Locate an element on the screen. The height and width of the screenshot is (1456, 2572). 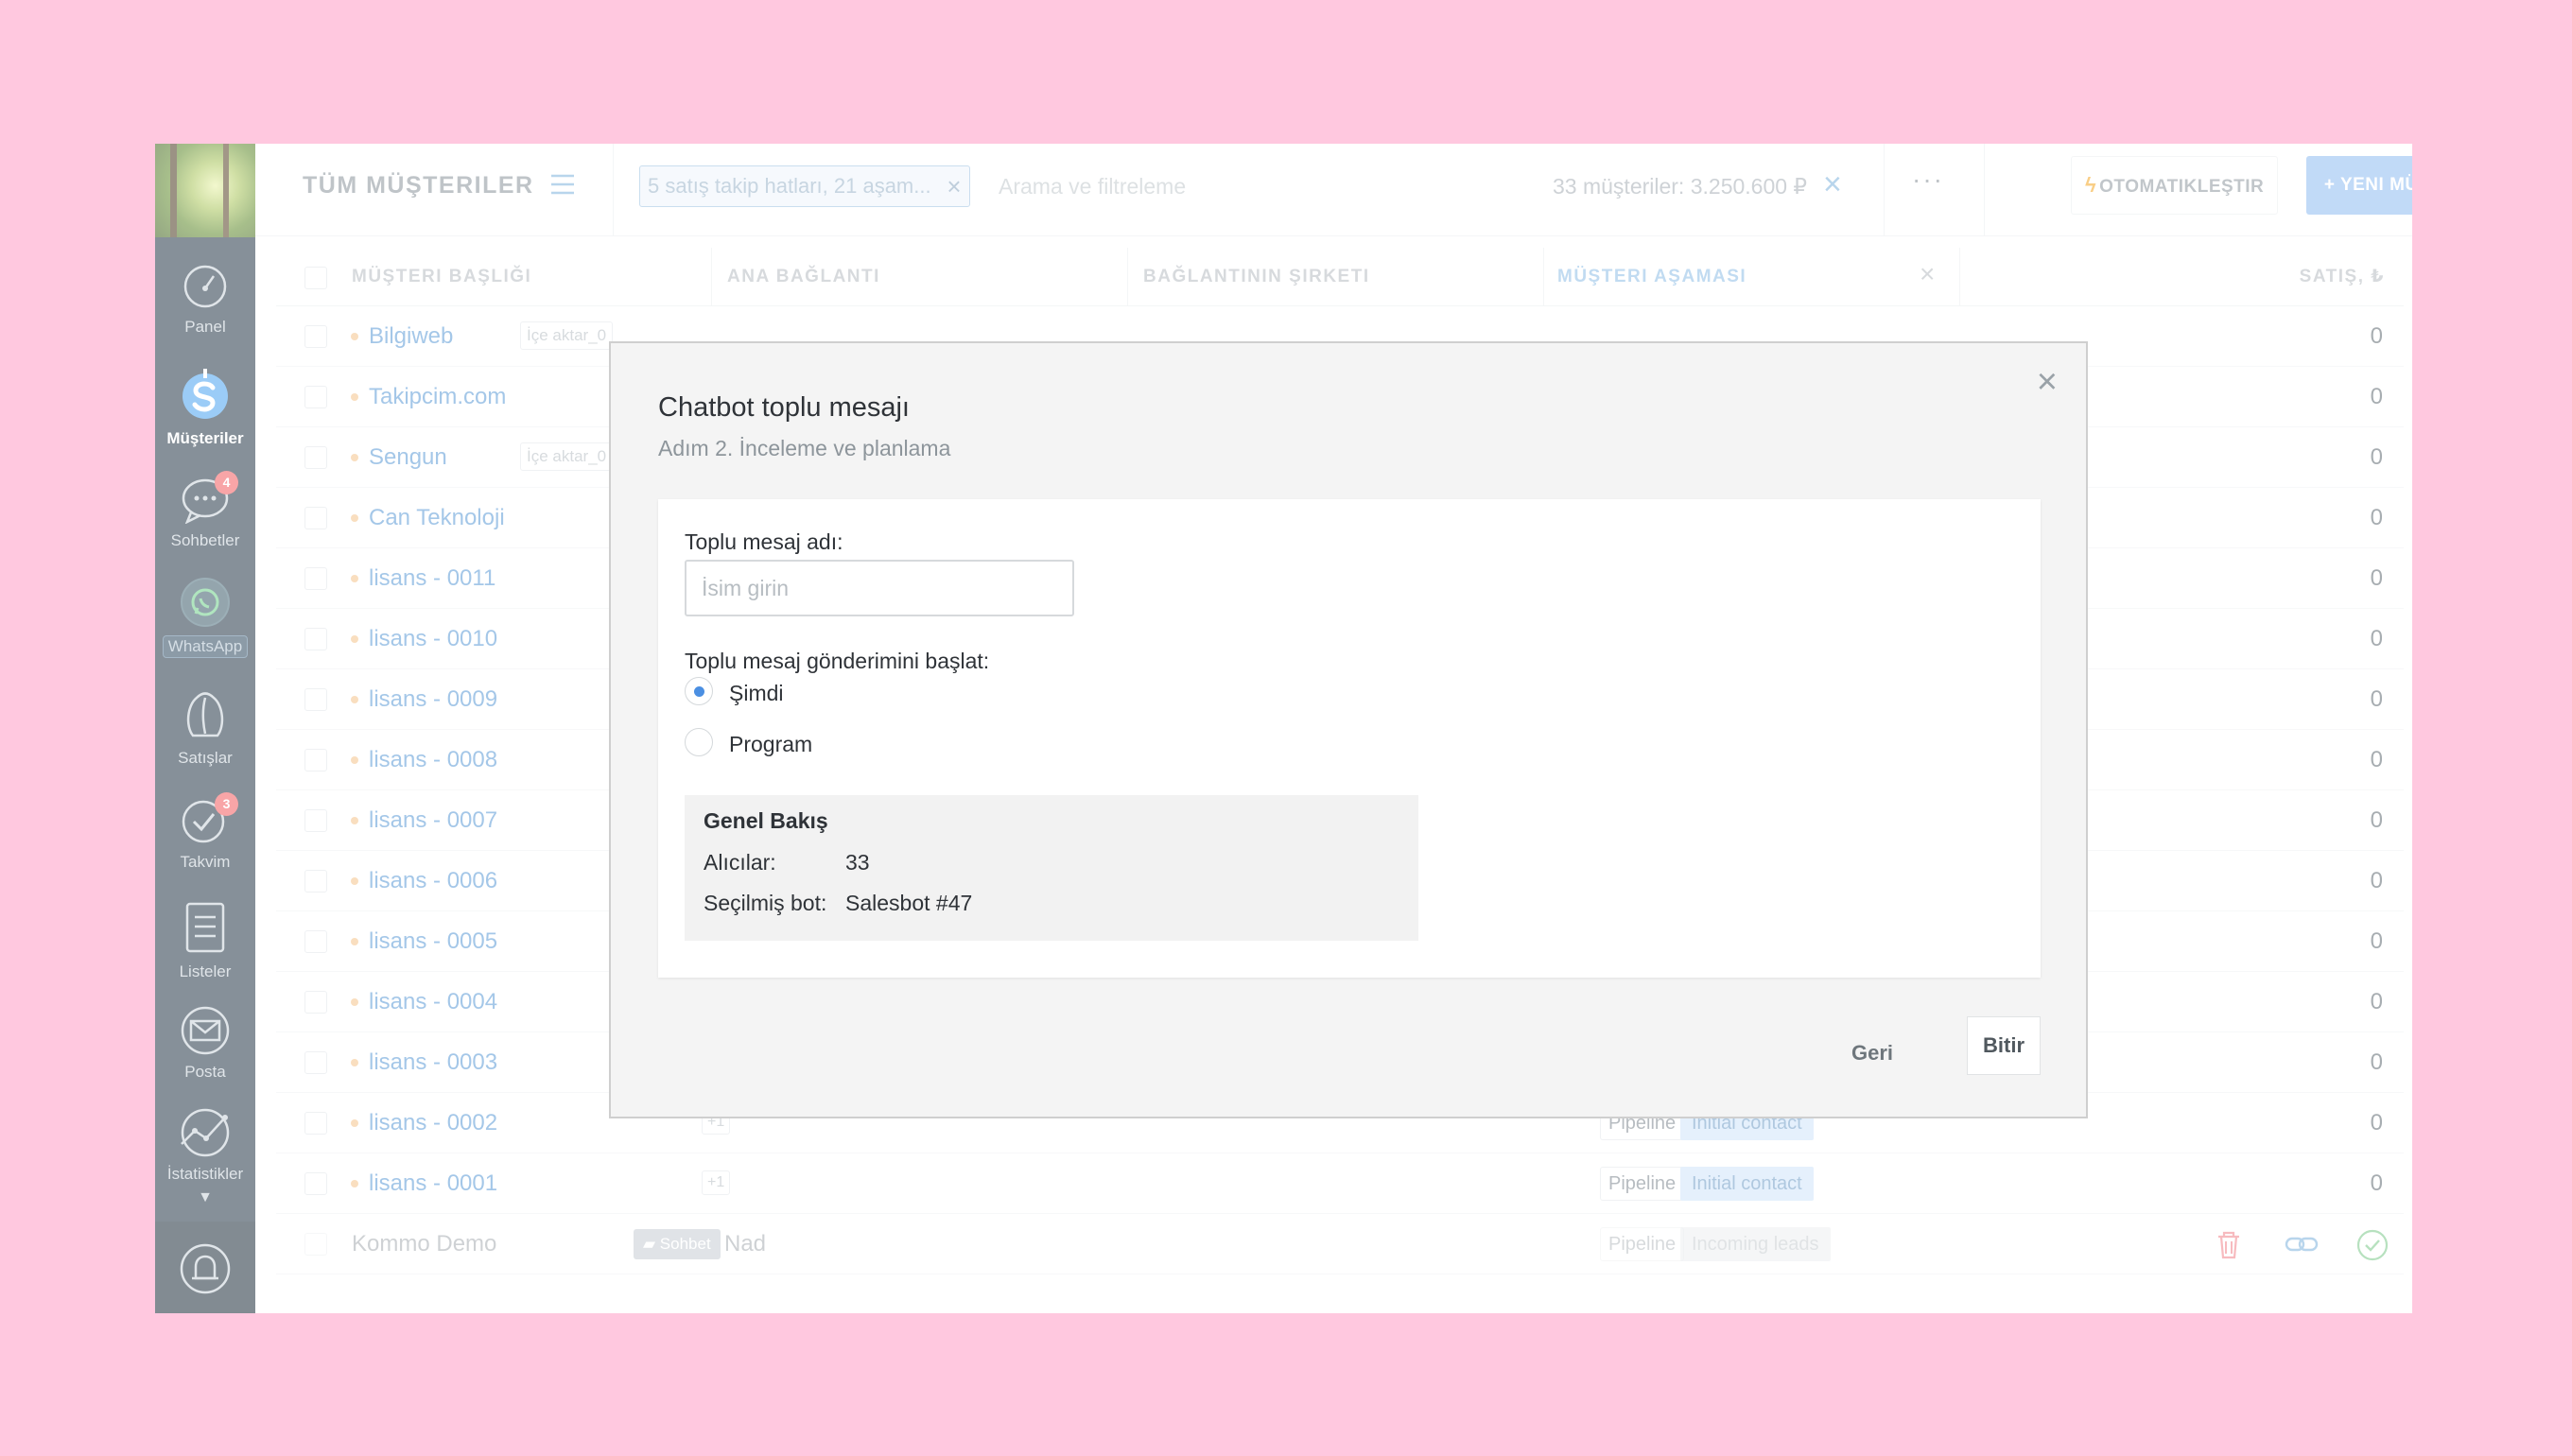
radio-now is located at coordinates (699, 691).